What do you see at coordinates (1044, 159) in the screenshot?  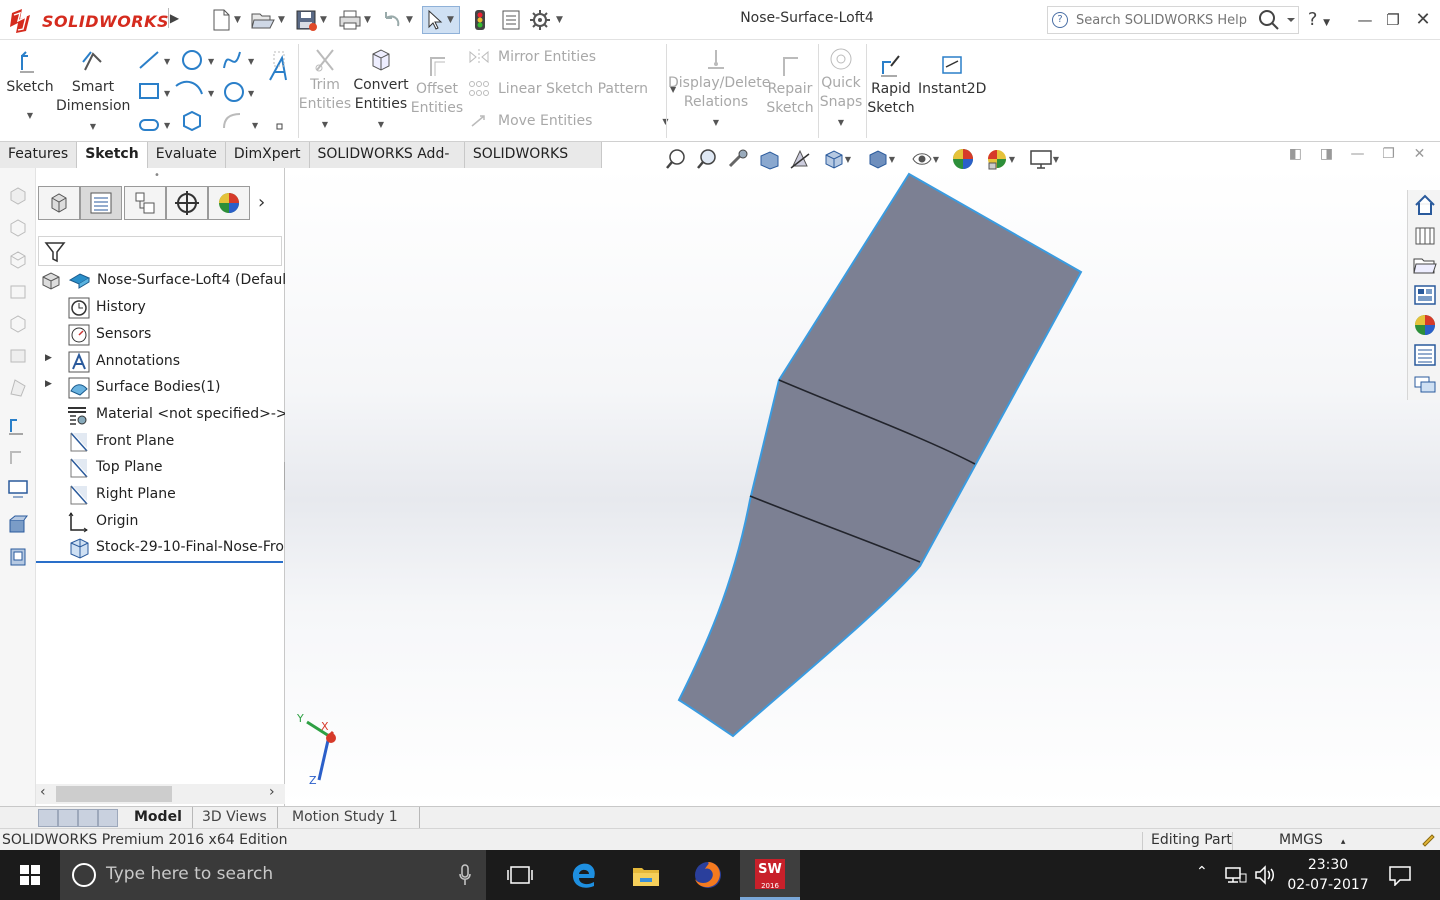 I see `view-settings-button: ▼` at bounding box center [1044, 159].